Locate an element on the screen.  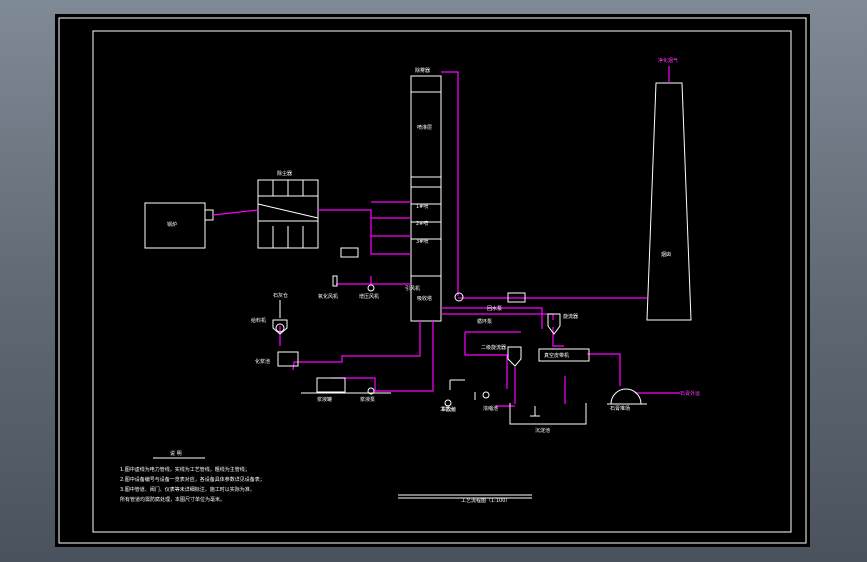
chimney-label: 烟囱 is located at coordinates (666, 254).